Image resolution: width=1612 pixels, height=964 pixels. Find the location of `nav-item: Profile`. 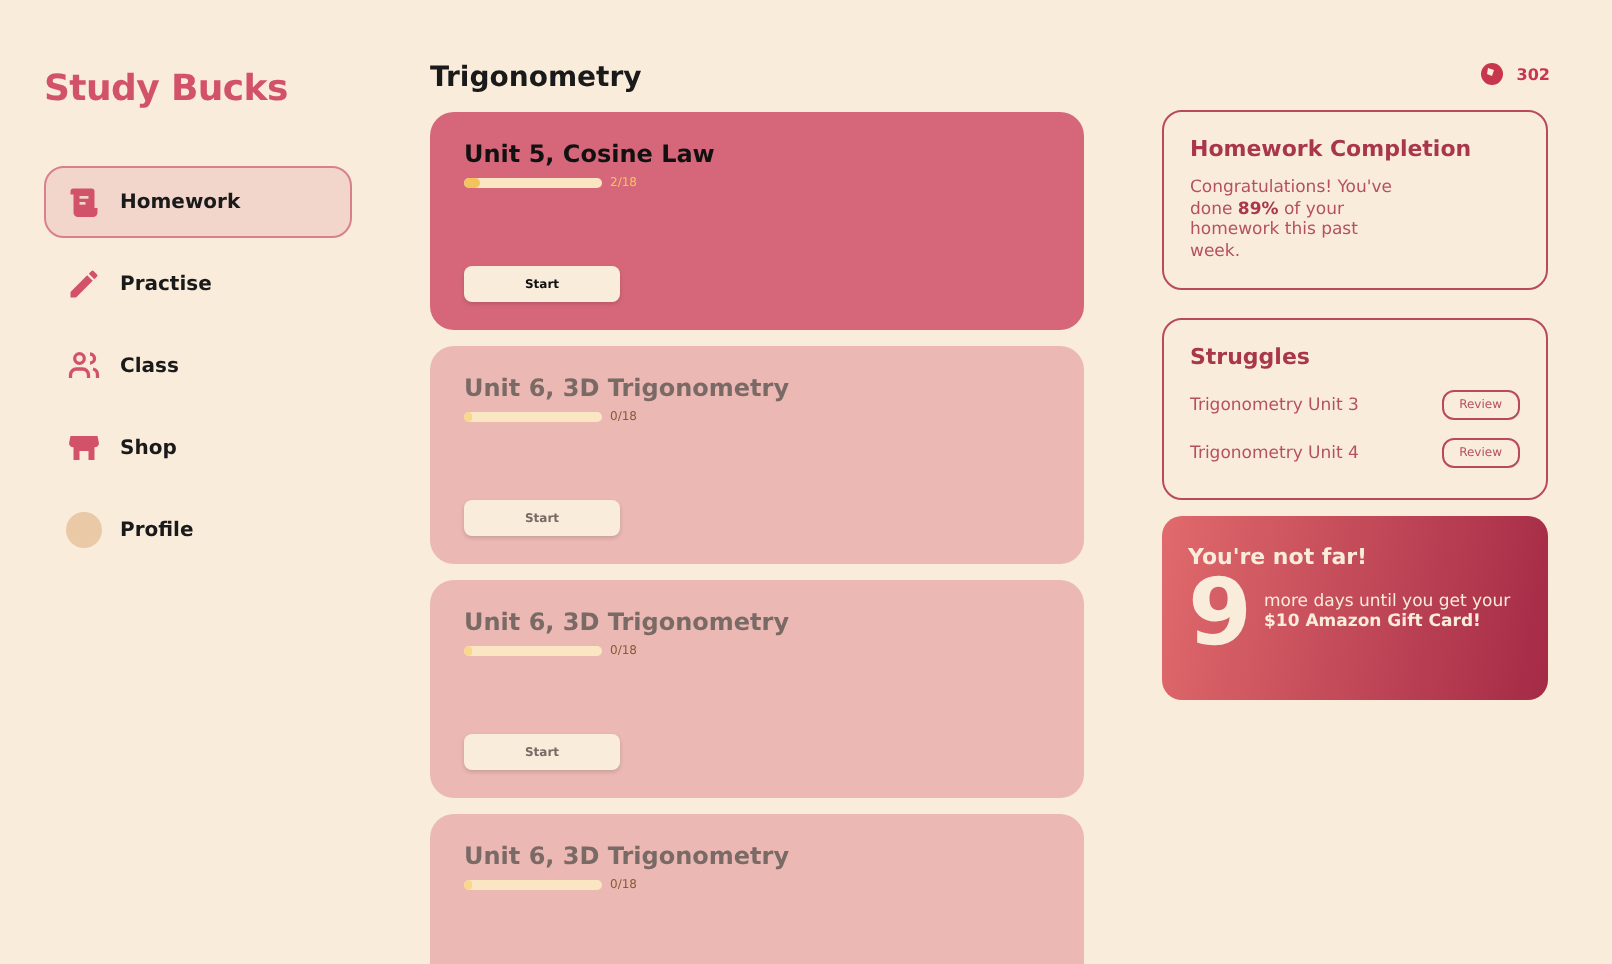

nav-item: Profile is located at coordinates (198, 530).